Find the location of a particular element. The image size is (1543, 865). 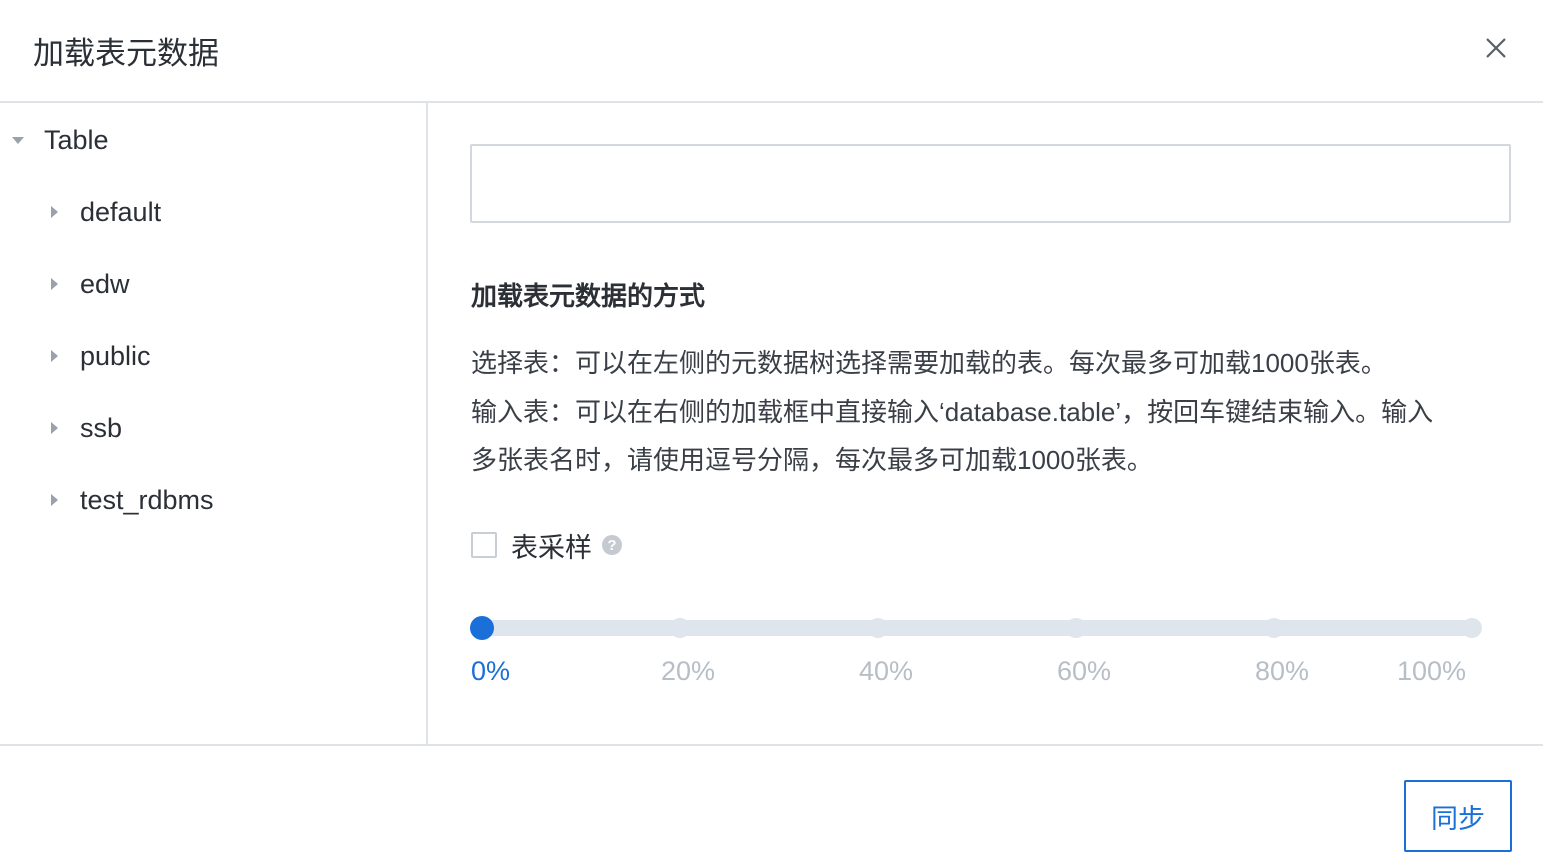

tree-node-label: test_rdbms is located at coordinates (147, 499).